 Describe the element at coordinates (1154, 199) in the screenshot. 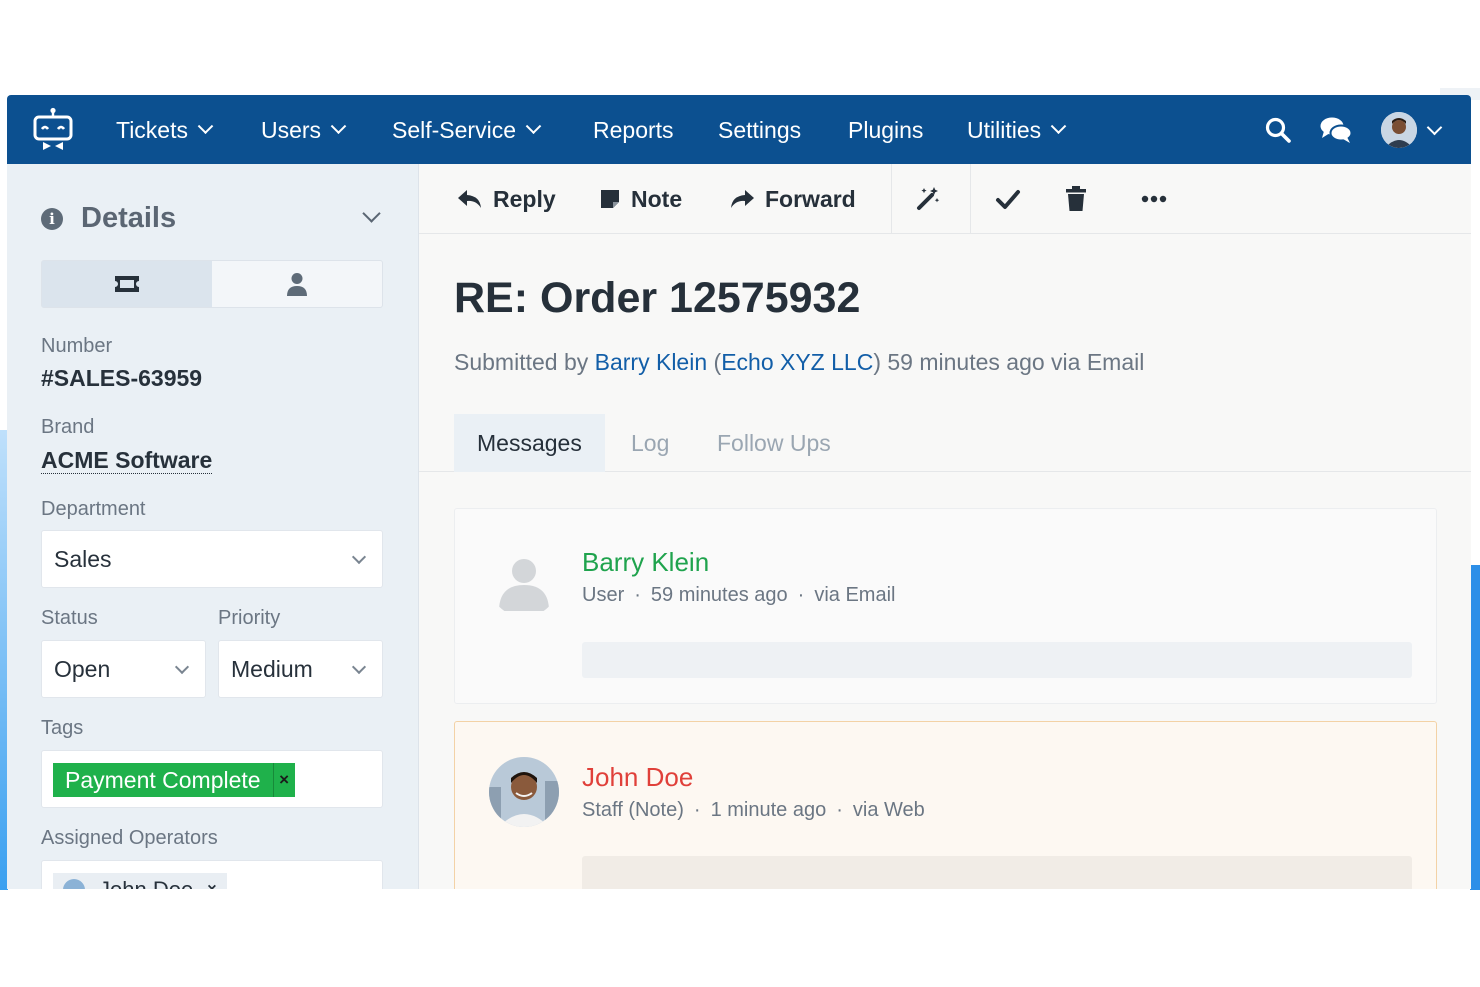

I see `more-icon` at that location.